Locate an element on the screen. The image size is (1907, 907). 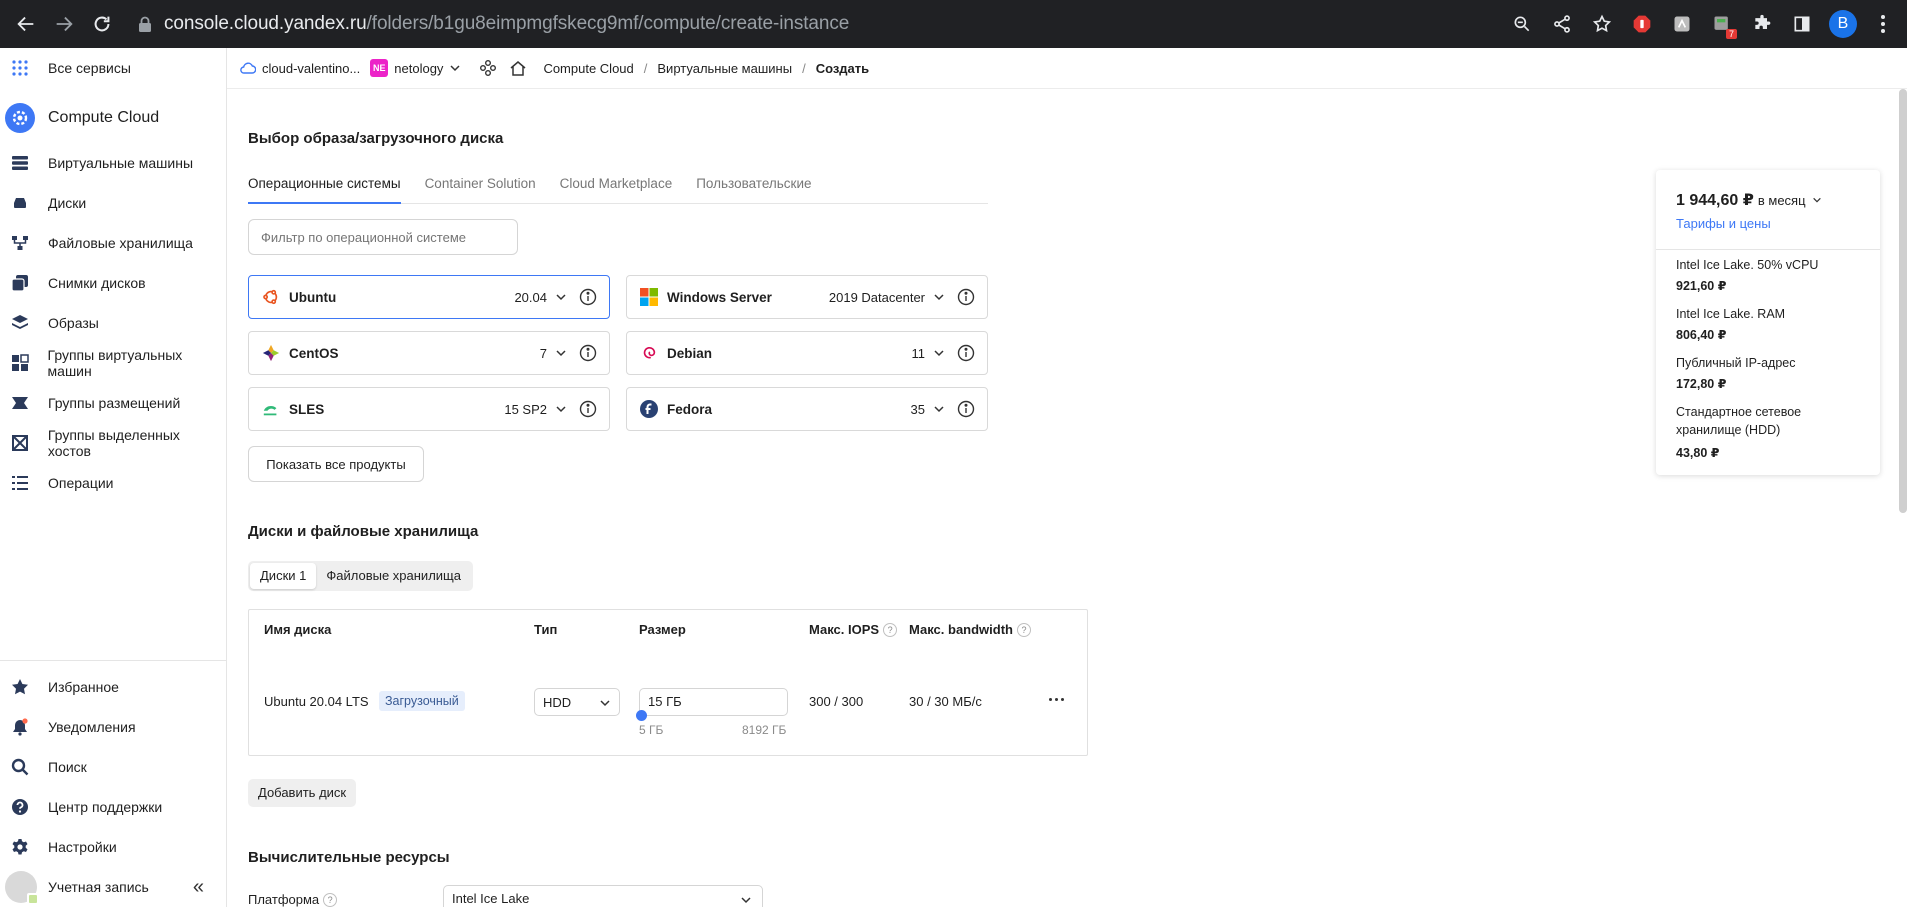
os-card-debian: Debian 11 is located at coordinates (807, 353).